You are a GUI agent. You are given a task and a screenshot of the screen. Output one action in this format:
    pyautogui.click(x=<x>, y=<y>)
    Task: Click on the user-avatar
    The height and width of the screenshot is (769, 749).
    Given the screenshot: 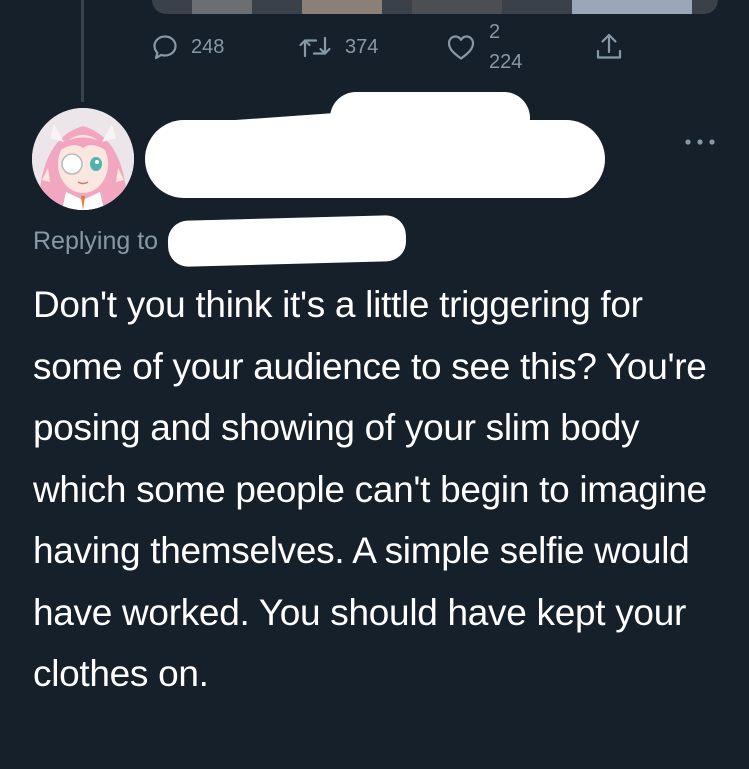 What is the action you would take?
    pyautogui.click(x=83, y=159)
    